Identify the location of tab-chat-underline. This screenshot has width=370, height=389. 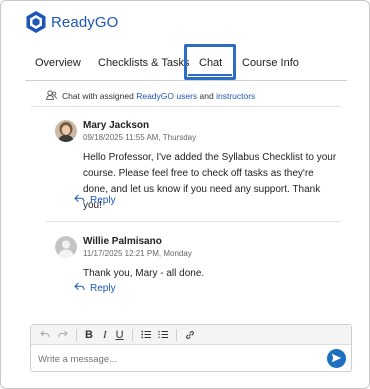
(210, 75).